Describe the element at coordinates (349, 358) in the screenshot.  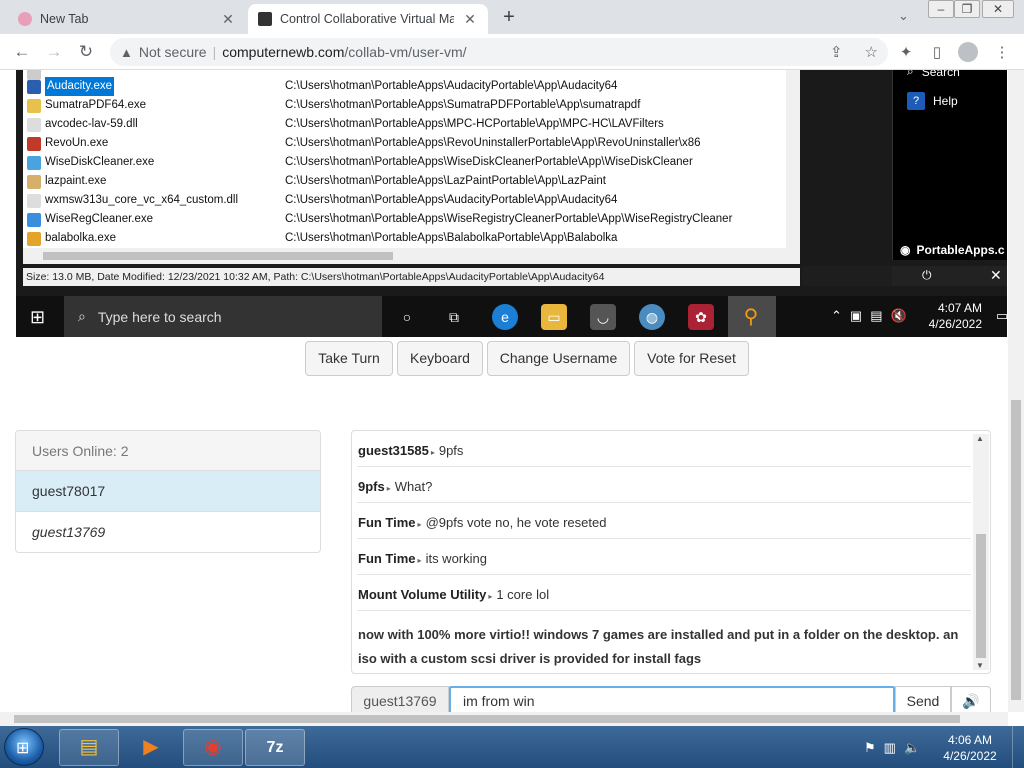
I see `take-turn-button: Take Turn` at that location.